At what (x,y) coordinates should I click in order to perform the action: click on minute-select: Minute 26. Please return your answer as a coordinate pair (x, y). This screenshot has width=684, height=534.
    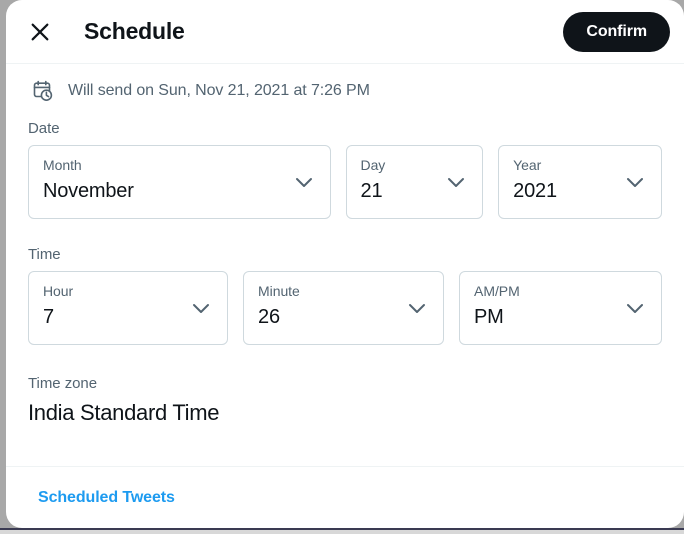
    Looking at the image, I should click on (344, 308).